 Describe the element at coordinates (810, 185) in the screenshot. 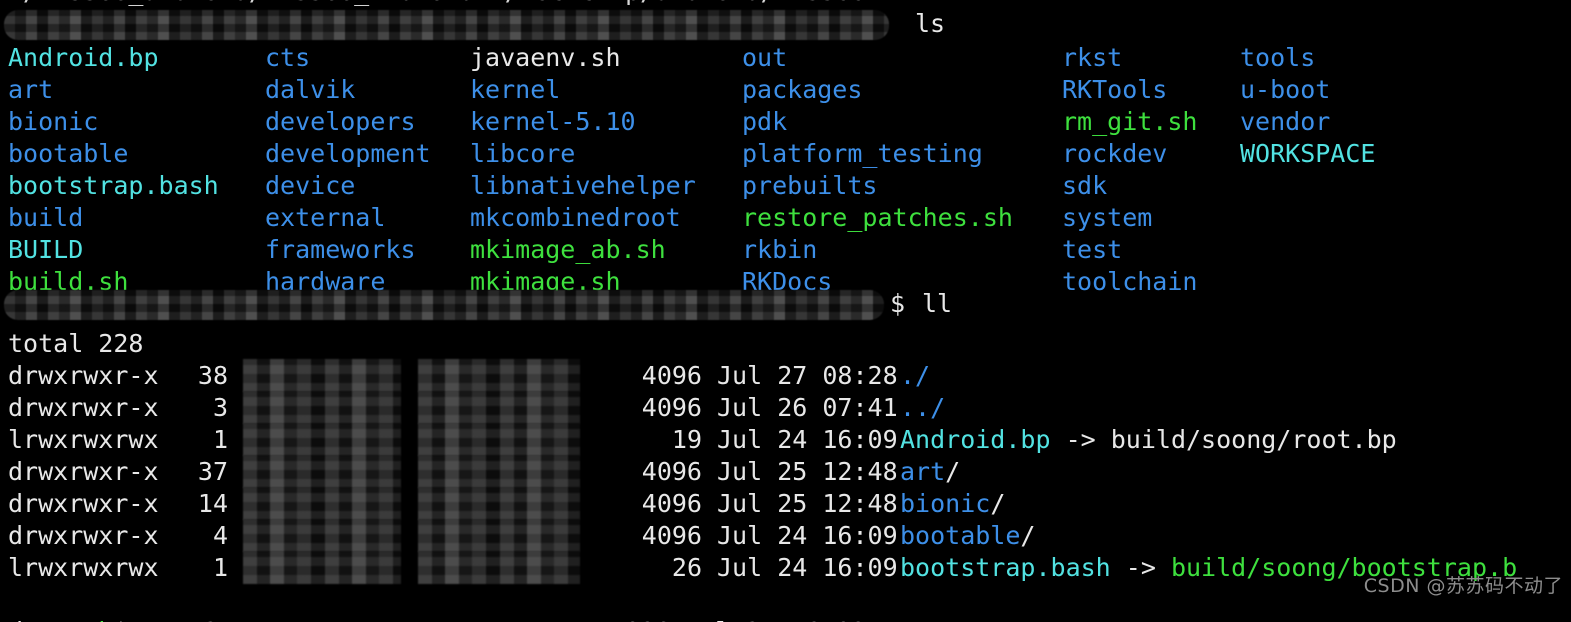

I see `ls-entry: prebuilts` at that location.